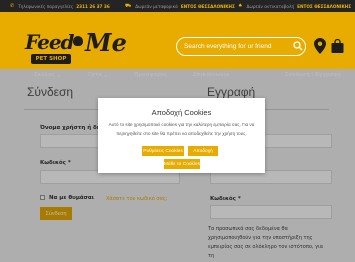  What do you see at coordinates (324, 6) in the screenshot?
I see `cod-value: ΕΝΤΟΣ ΘΕΣΣΑΛΟΝΙΚΗΣ` at bounding box center [324, 6].